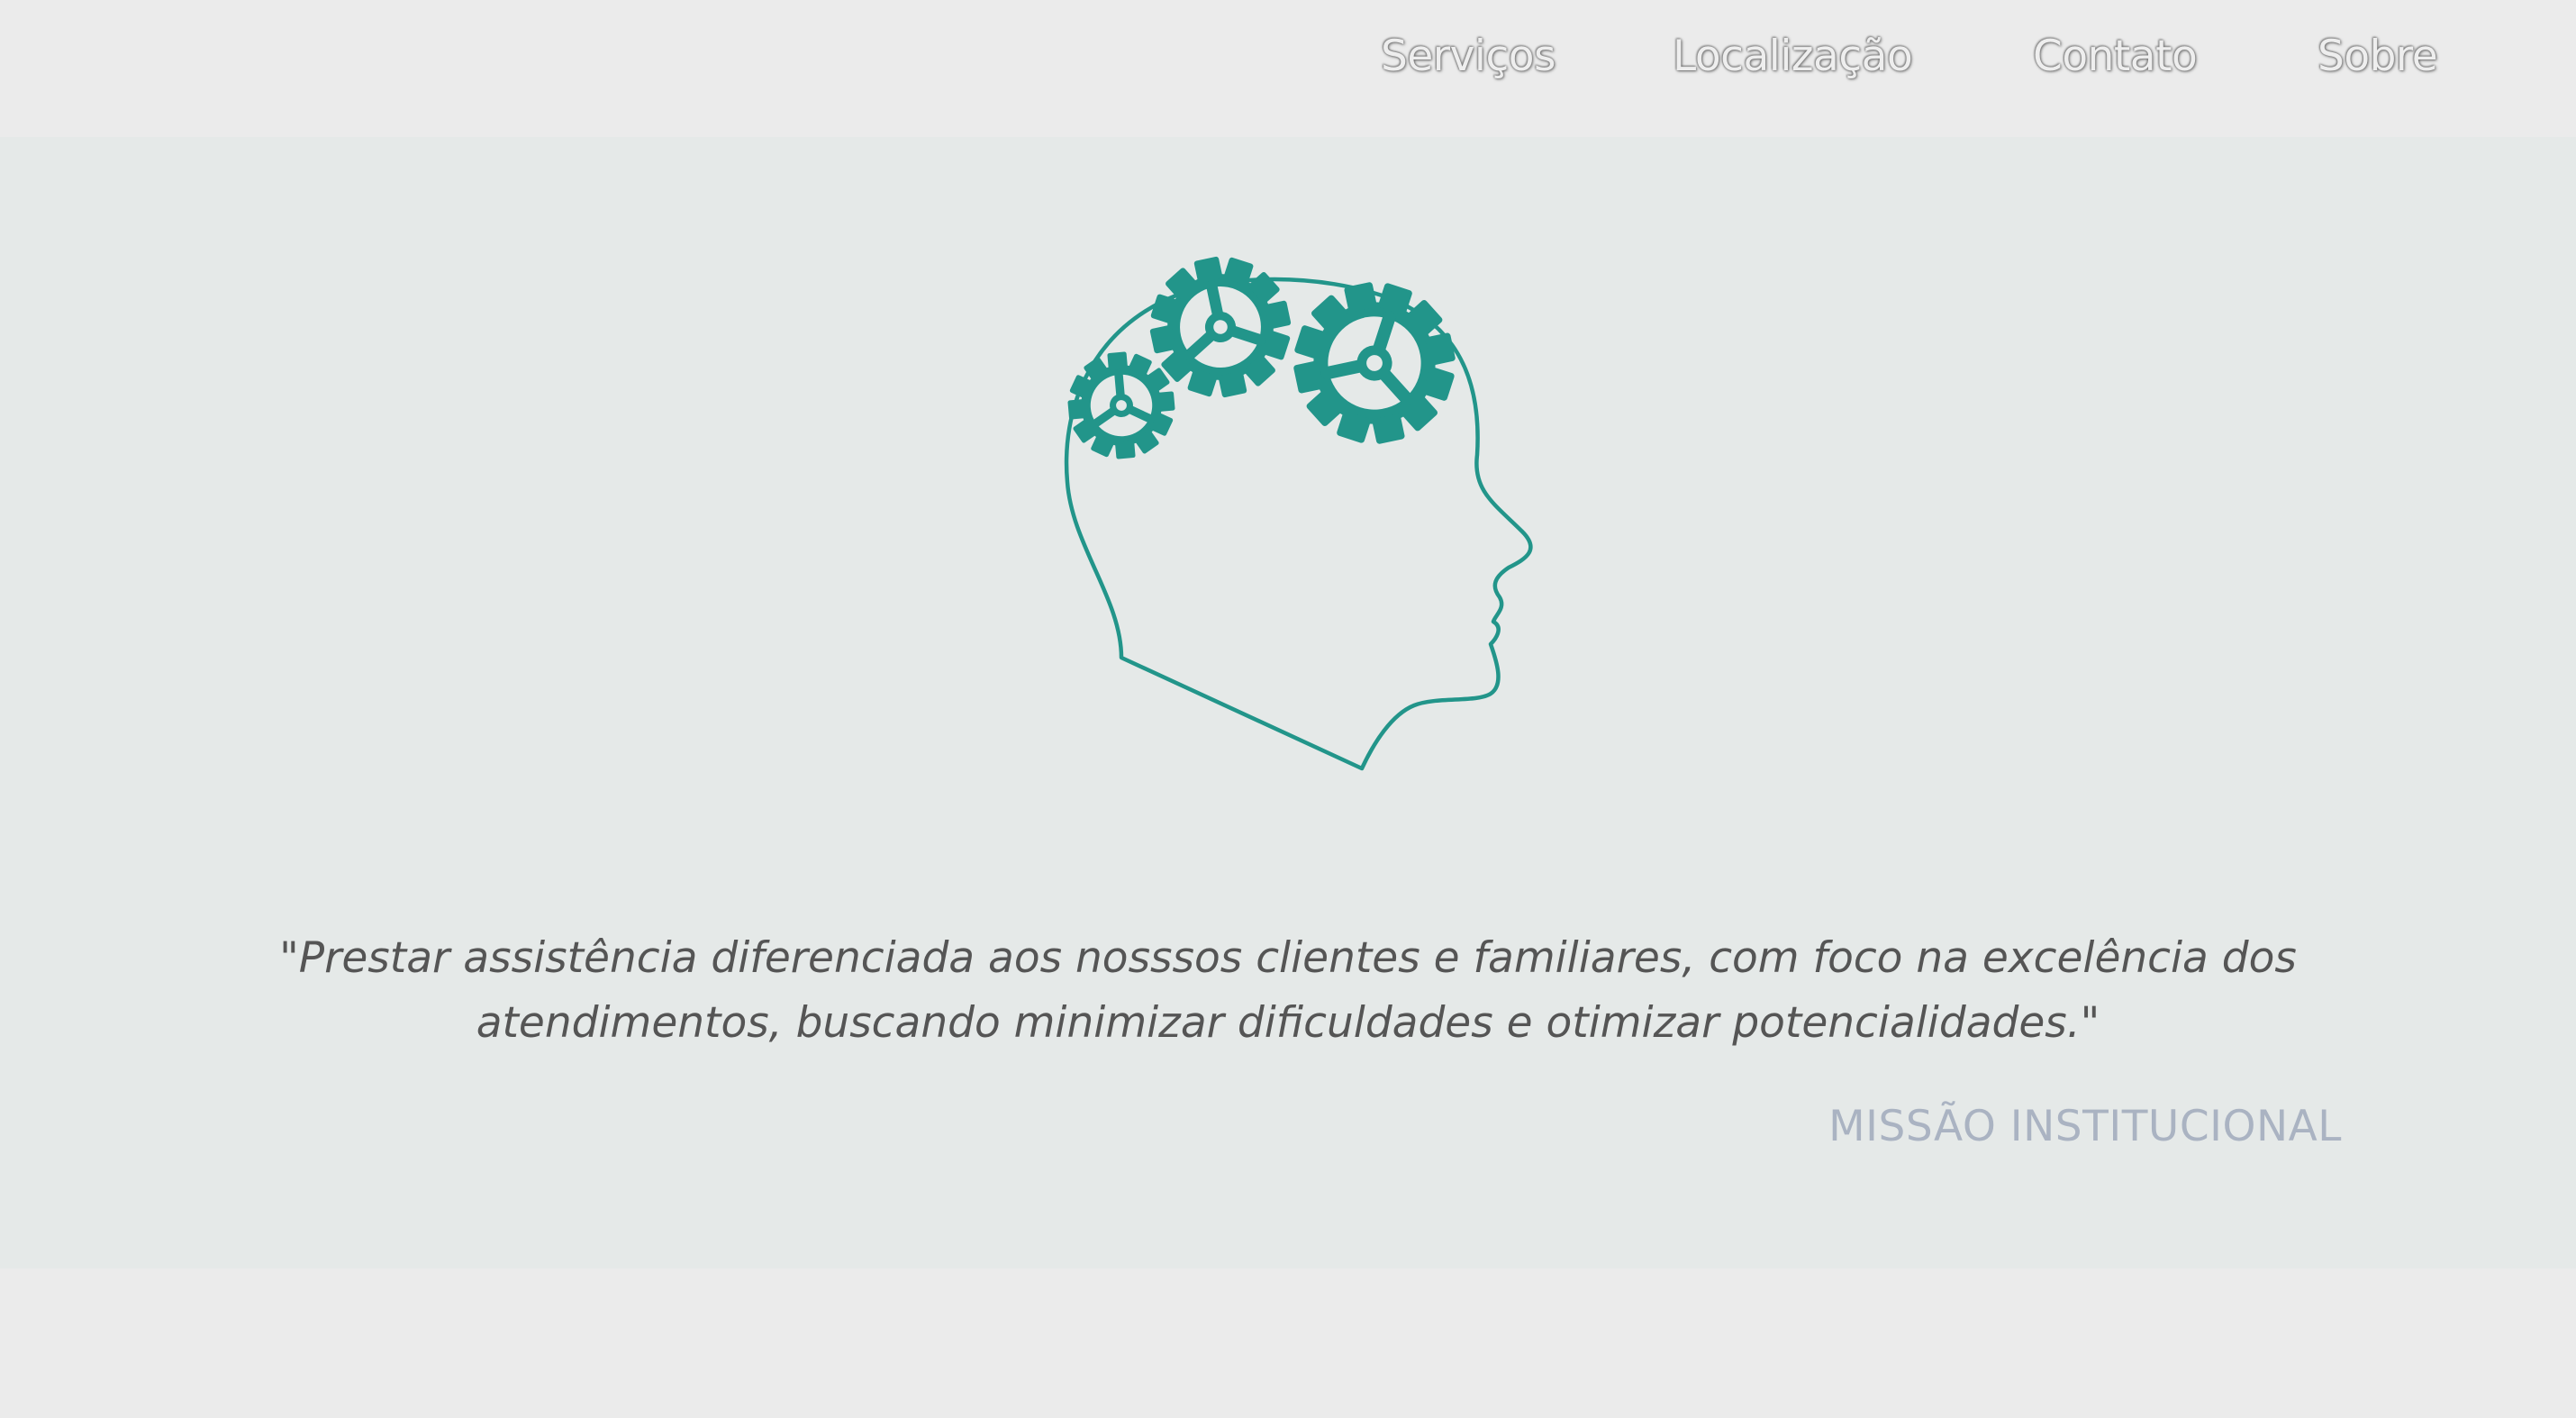 Image resolution: width=2576 pixels, height=1418 pixels. I want to click on head-with-gears-icon, so click(1285, 491).